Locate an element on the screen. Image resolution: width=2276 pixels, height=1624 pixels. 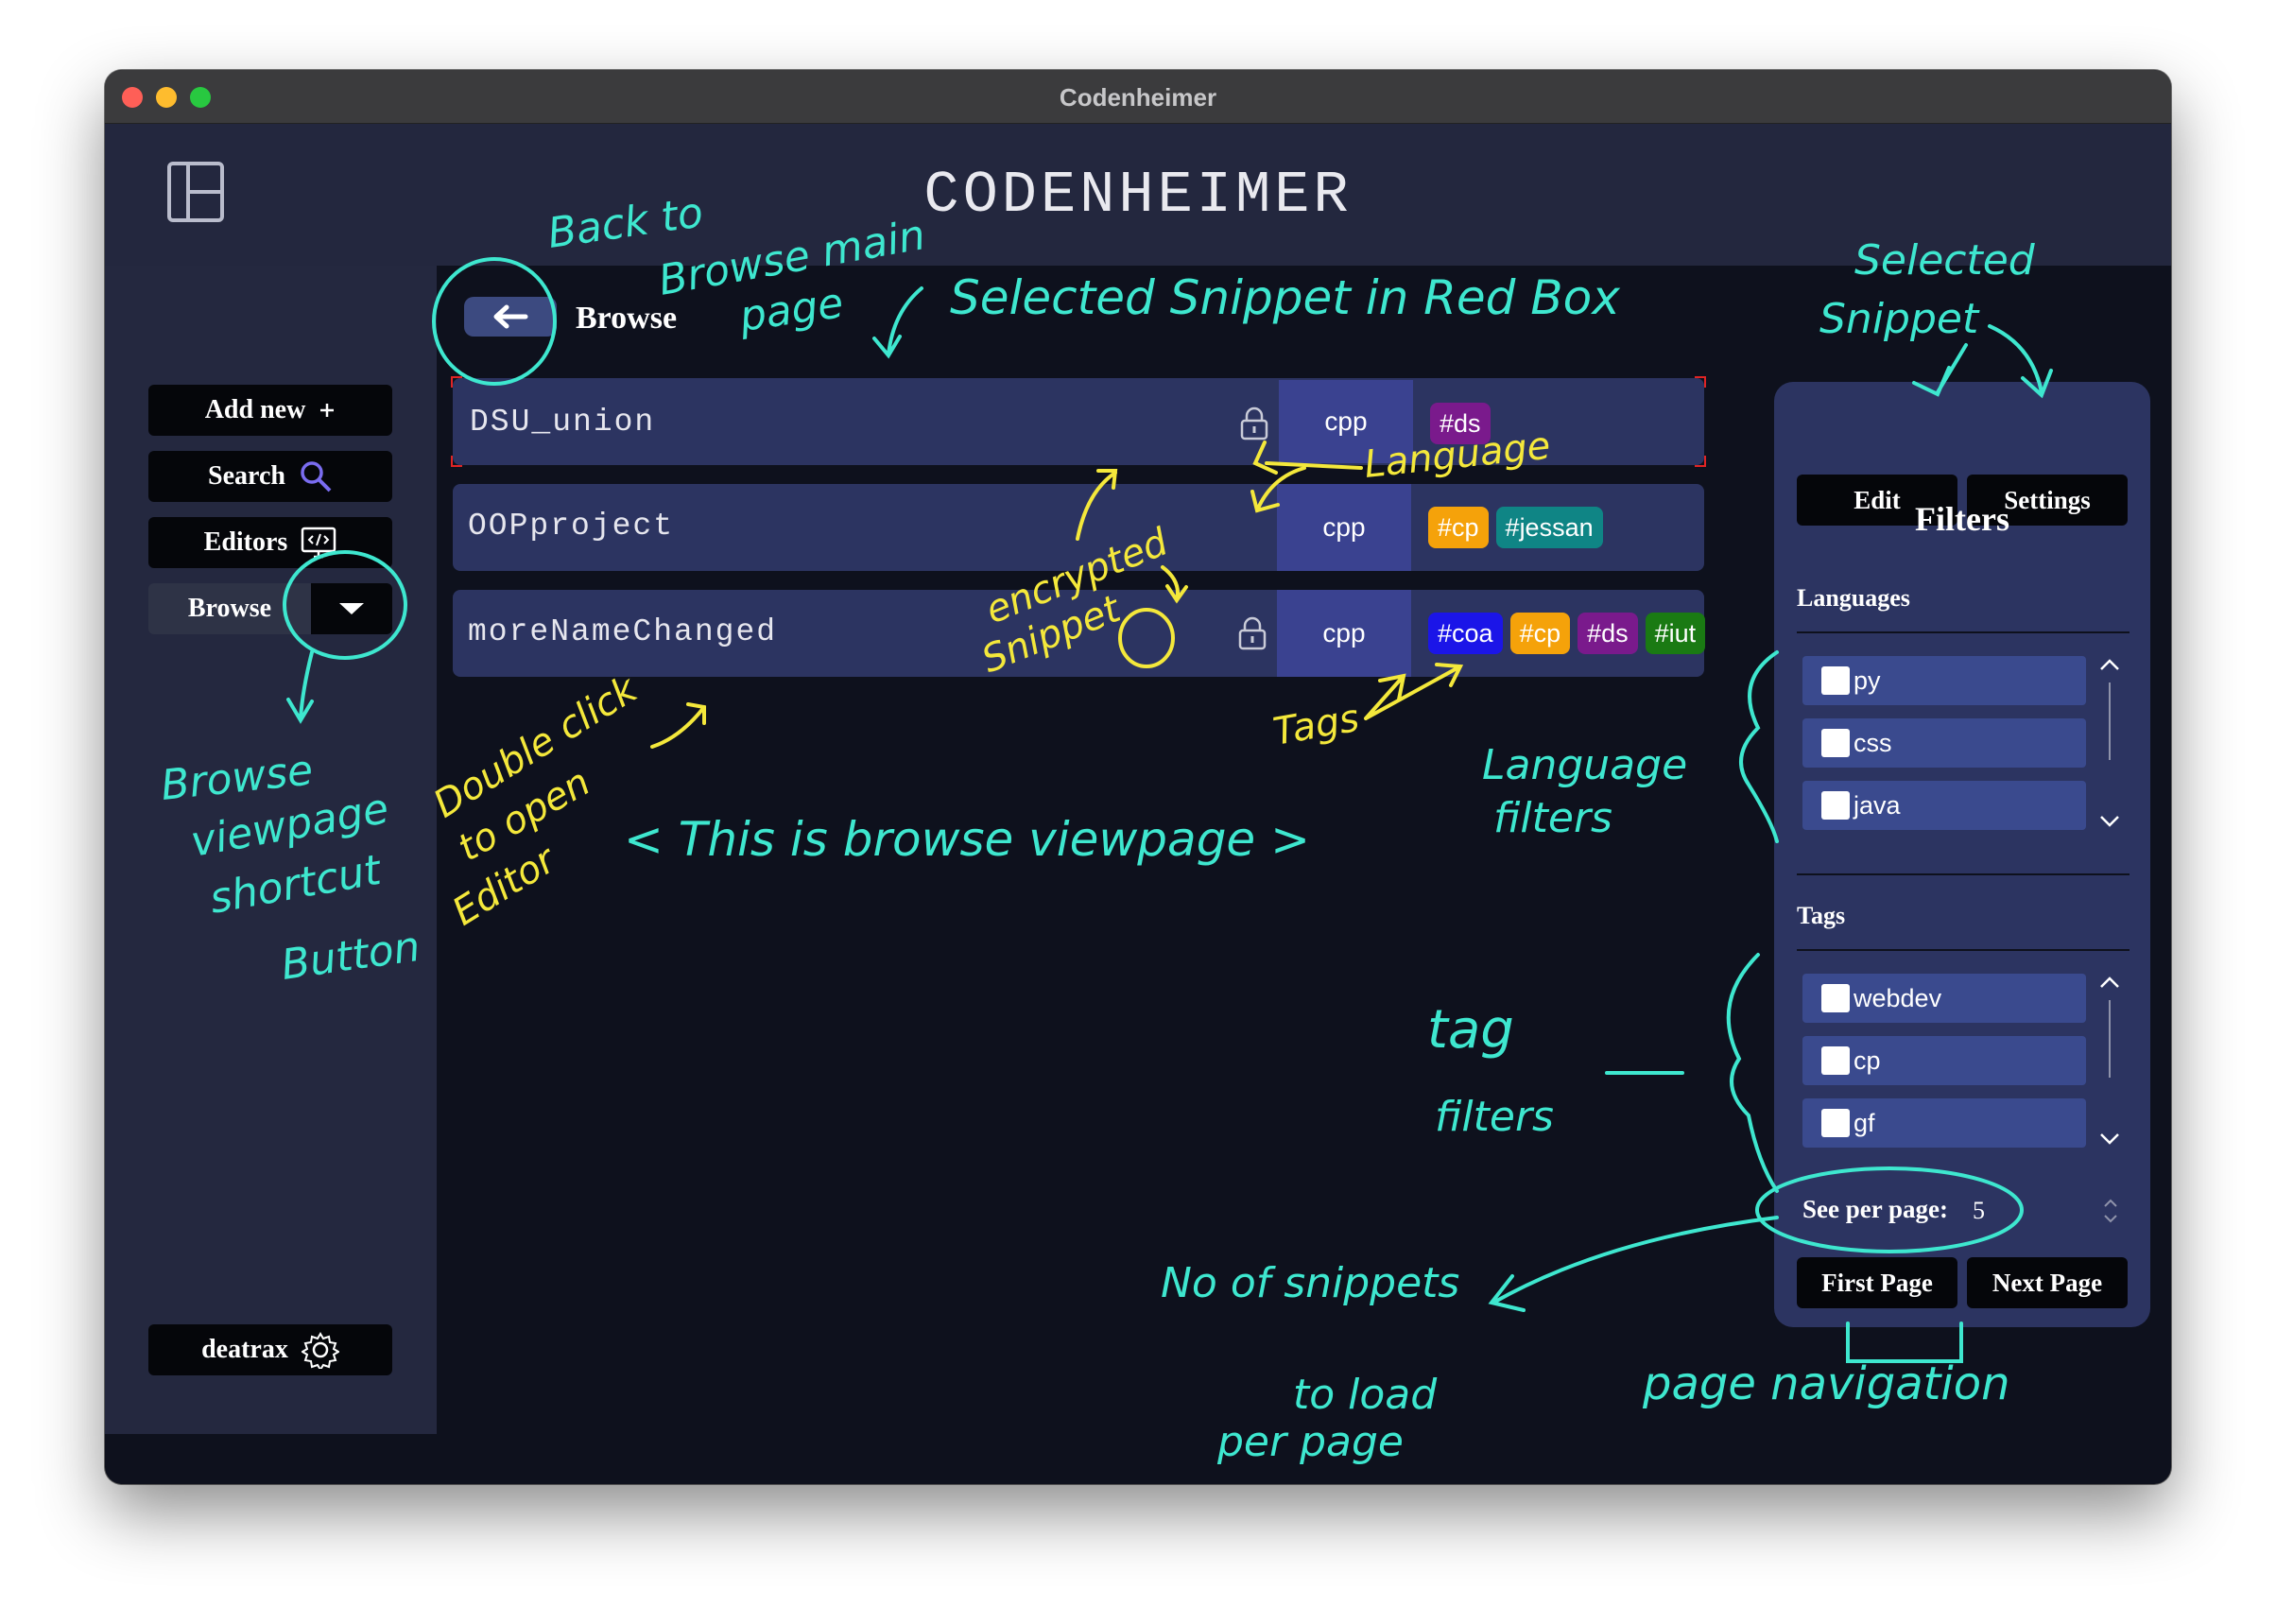
languages-title: Languages is located at coordinates (1853, 598).